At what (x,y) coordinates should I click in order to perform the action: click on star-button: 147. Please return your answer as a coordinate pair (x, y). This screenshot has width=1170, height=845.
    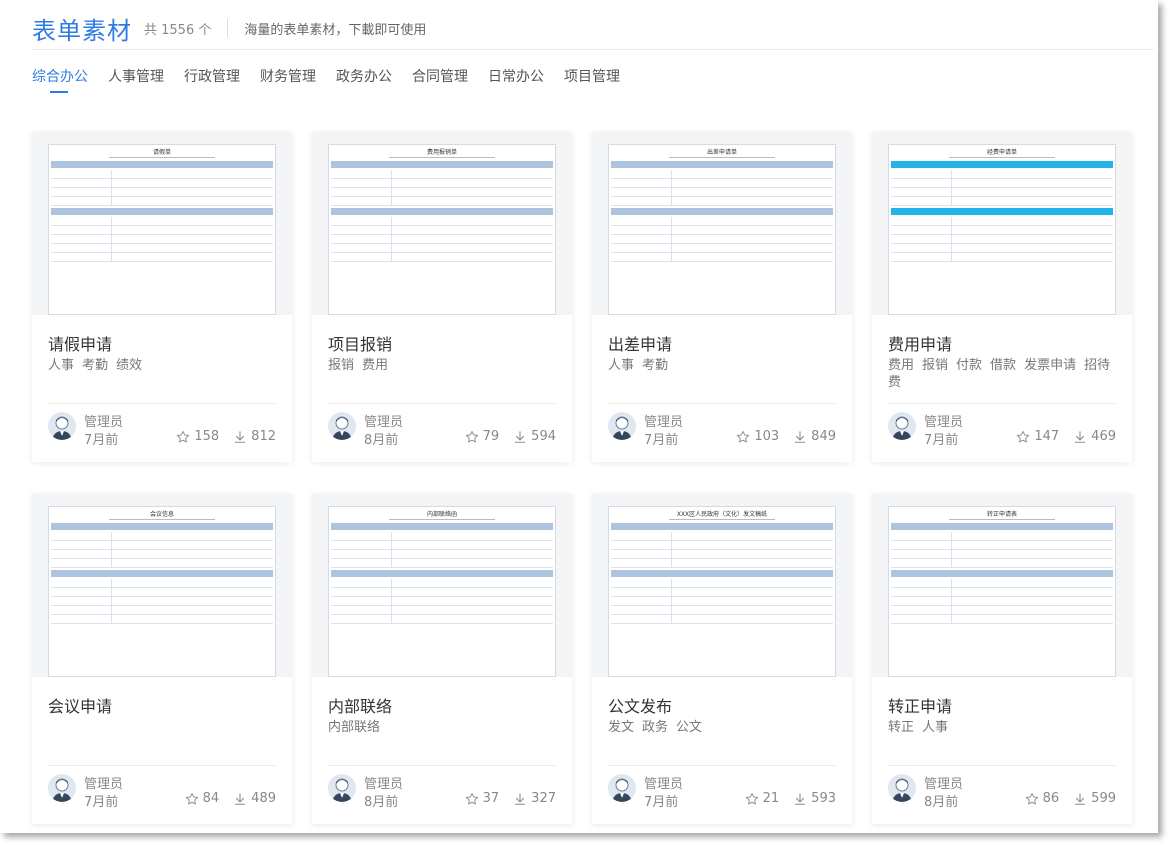
    Looking at the image, I should click on (1037, 436).